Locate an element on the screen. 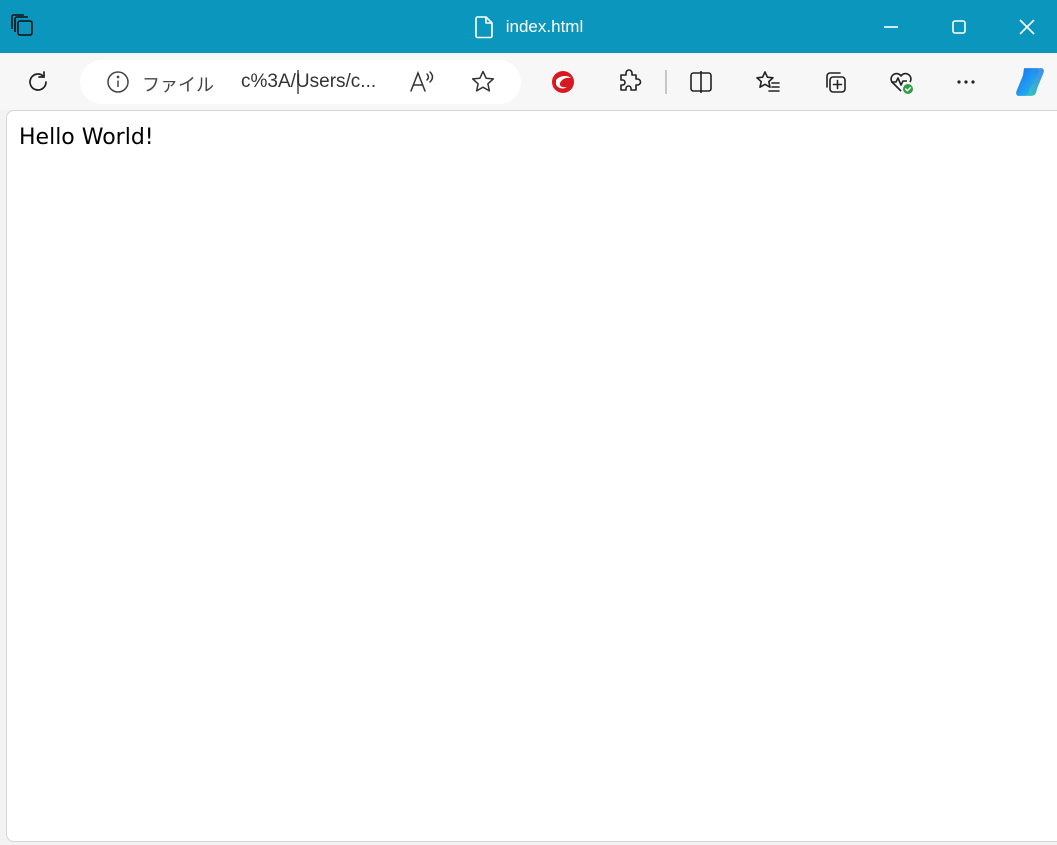  refresh-icon is located at coordinates (38, 81).